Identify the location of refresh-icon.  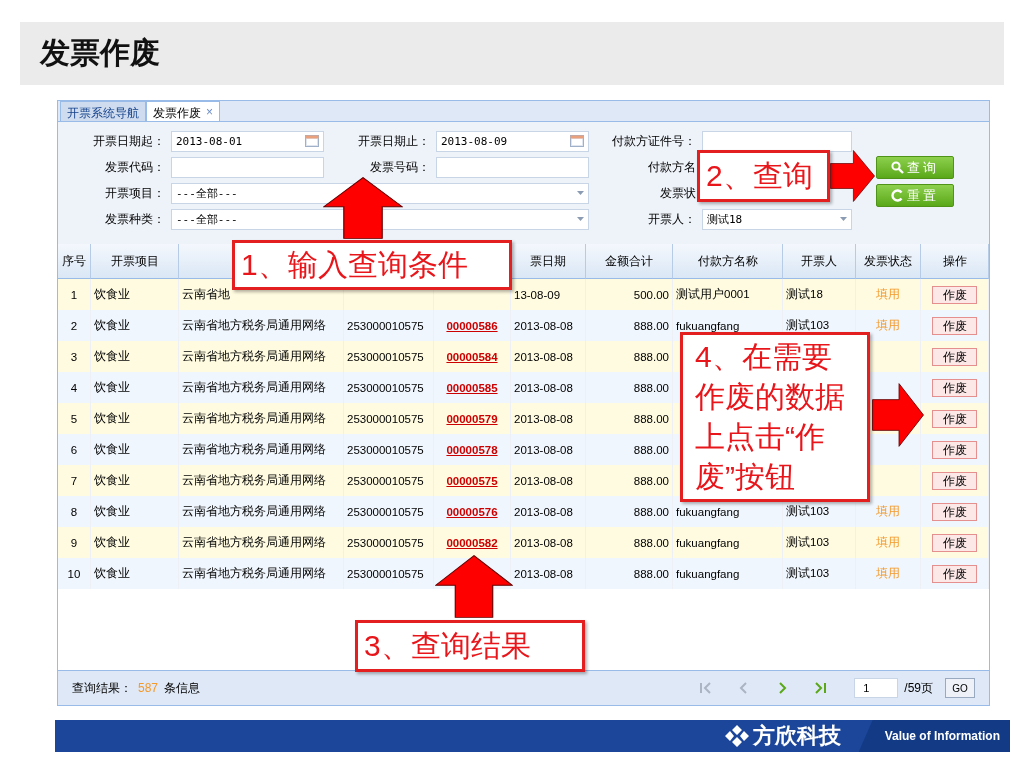
(897, 195).